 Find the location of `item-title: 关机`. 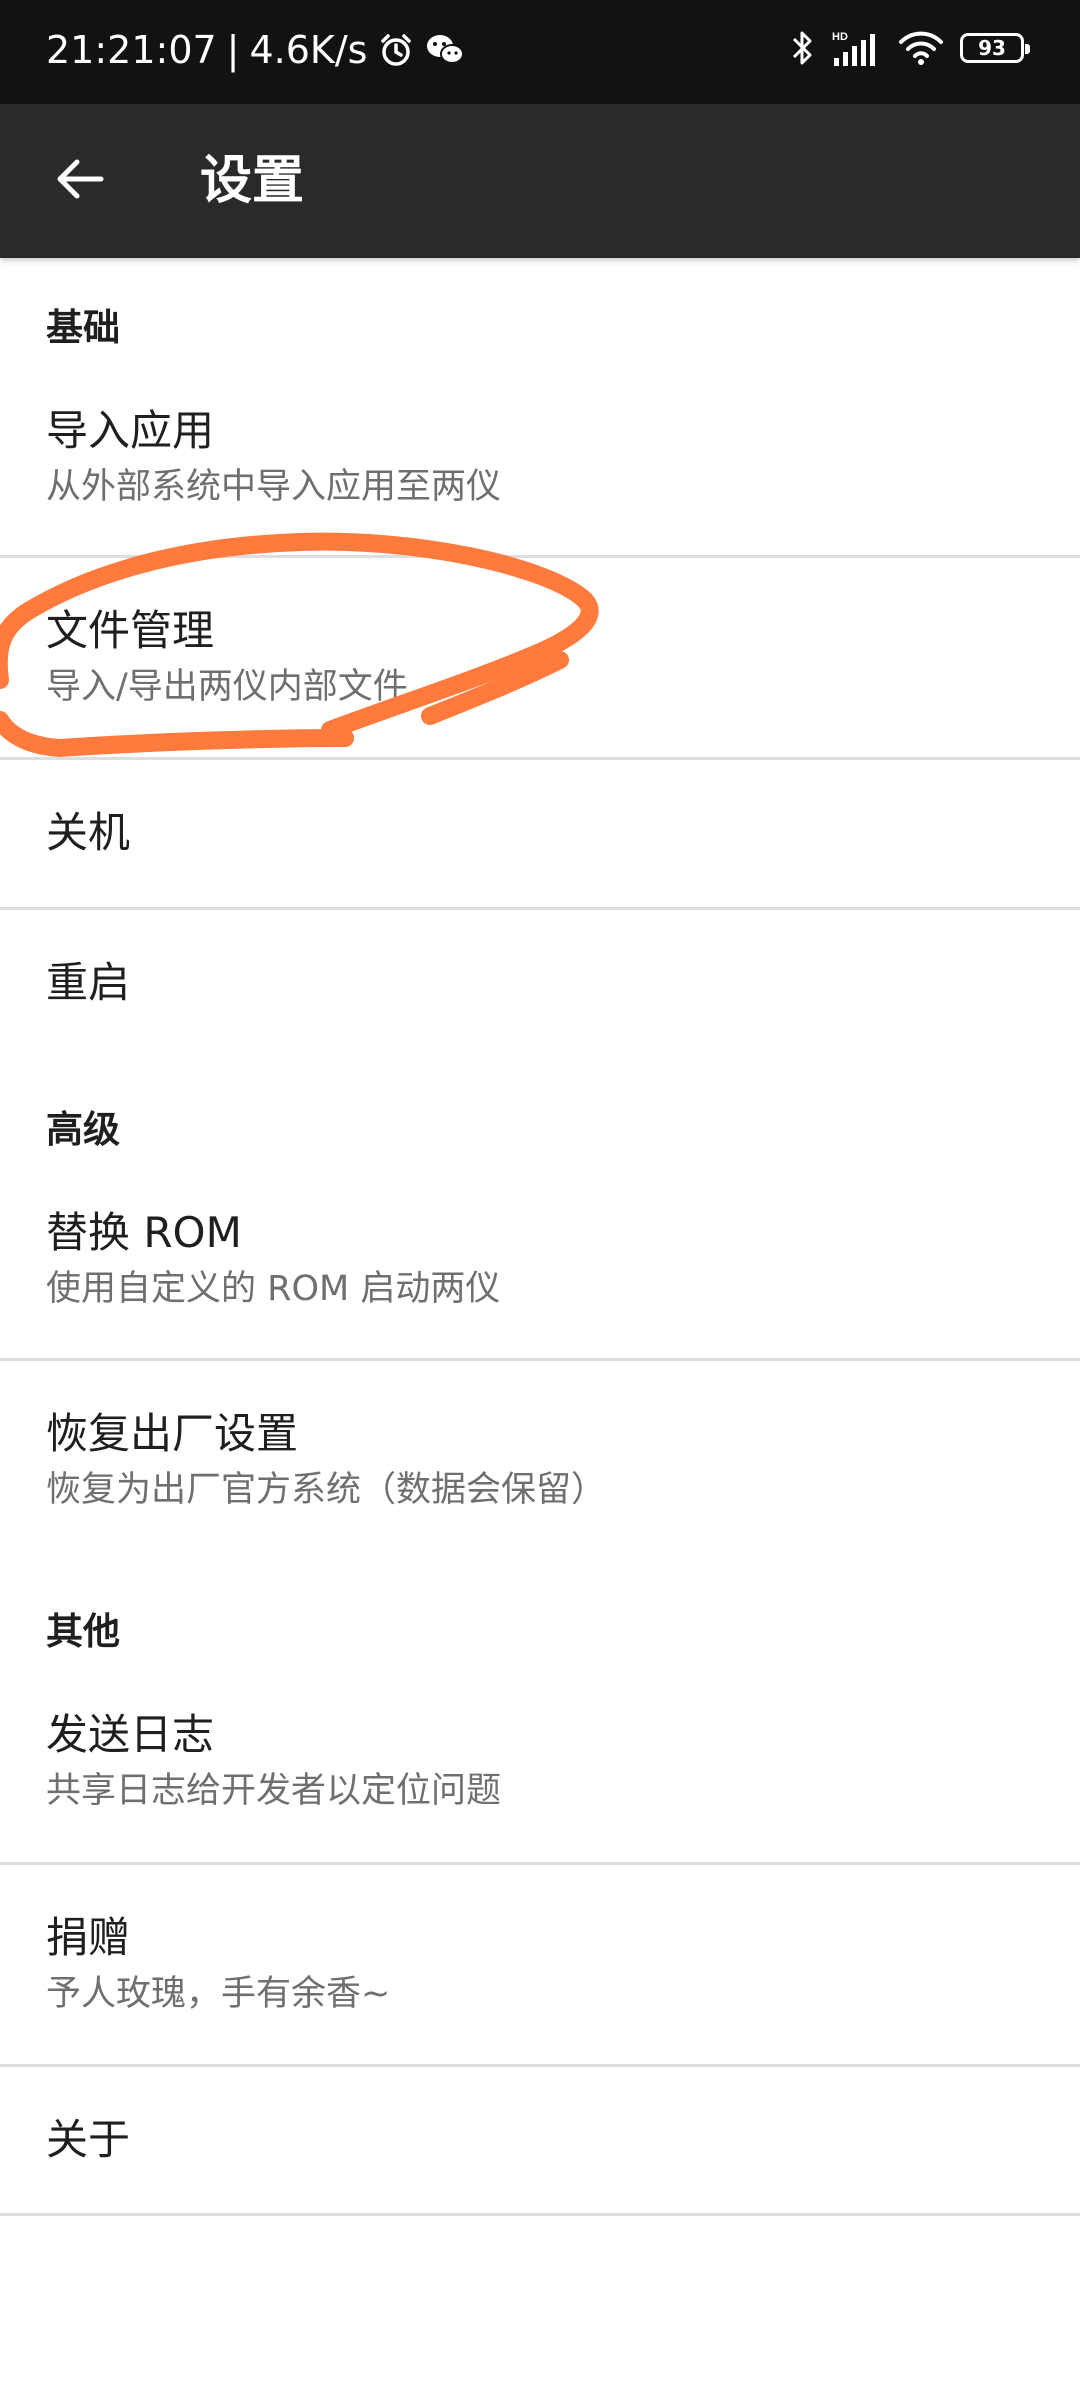

item-title: 关机 is located at coordinates (88, 832).